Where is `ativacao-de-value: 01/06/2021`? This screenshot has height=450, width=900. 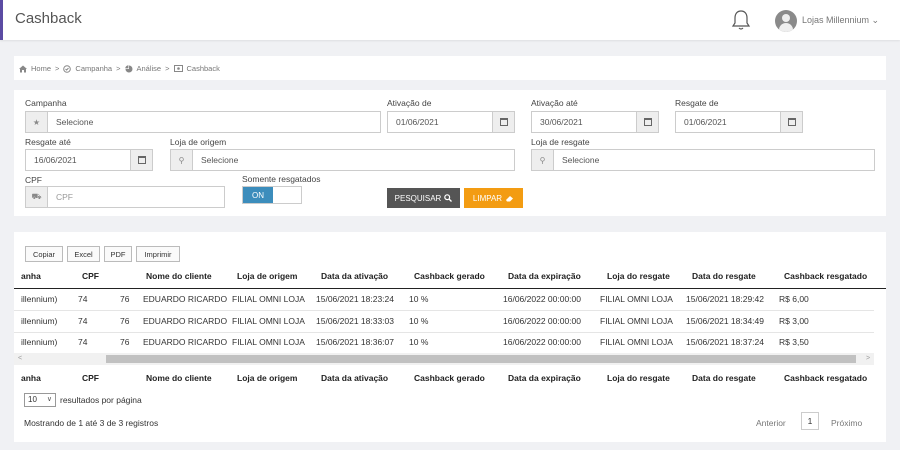 ativacao-de-value: 01/06/2021 is located at coordinates (417, 122).